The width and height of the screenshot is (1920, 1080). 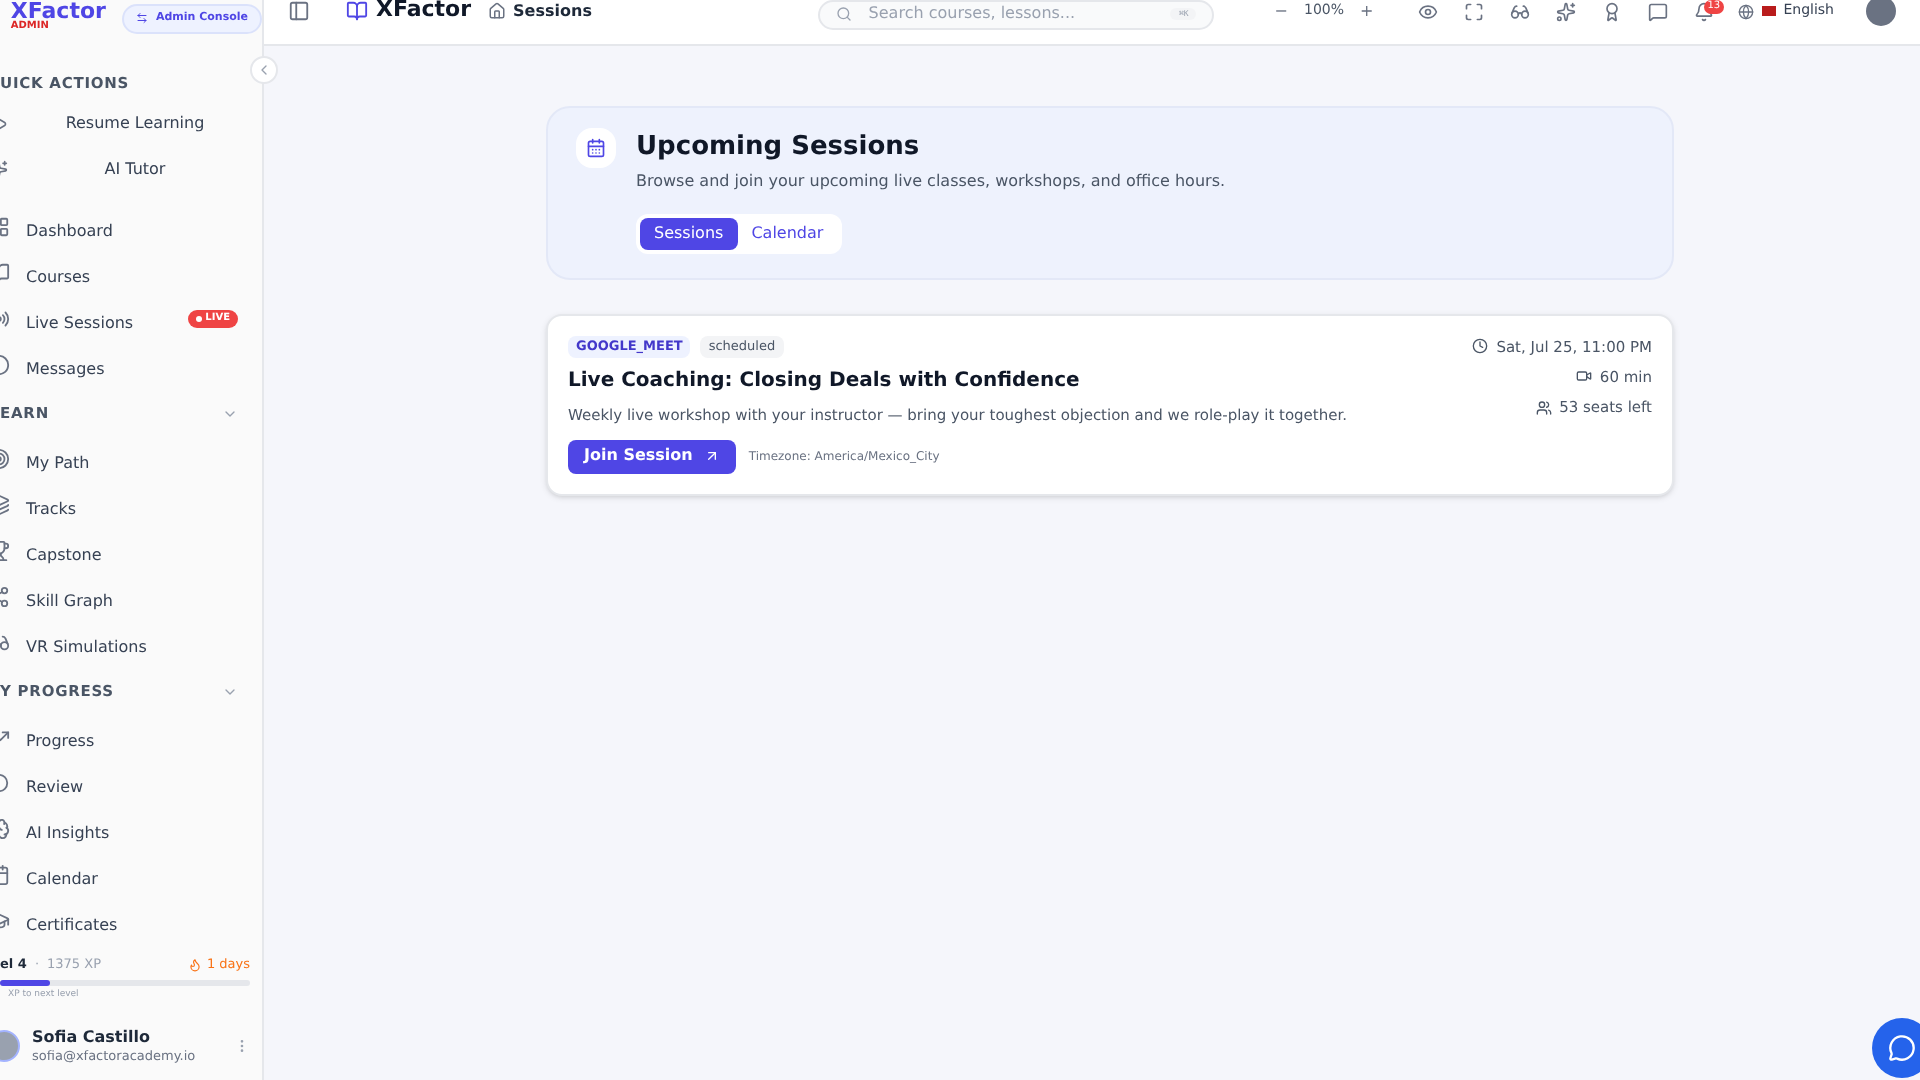 I want to click on page-title: Upcoming Sessions, so click(x=779, y=148).